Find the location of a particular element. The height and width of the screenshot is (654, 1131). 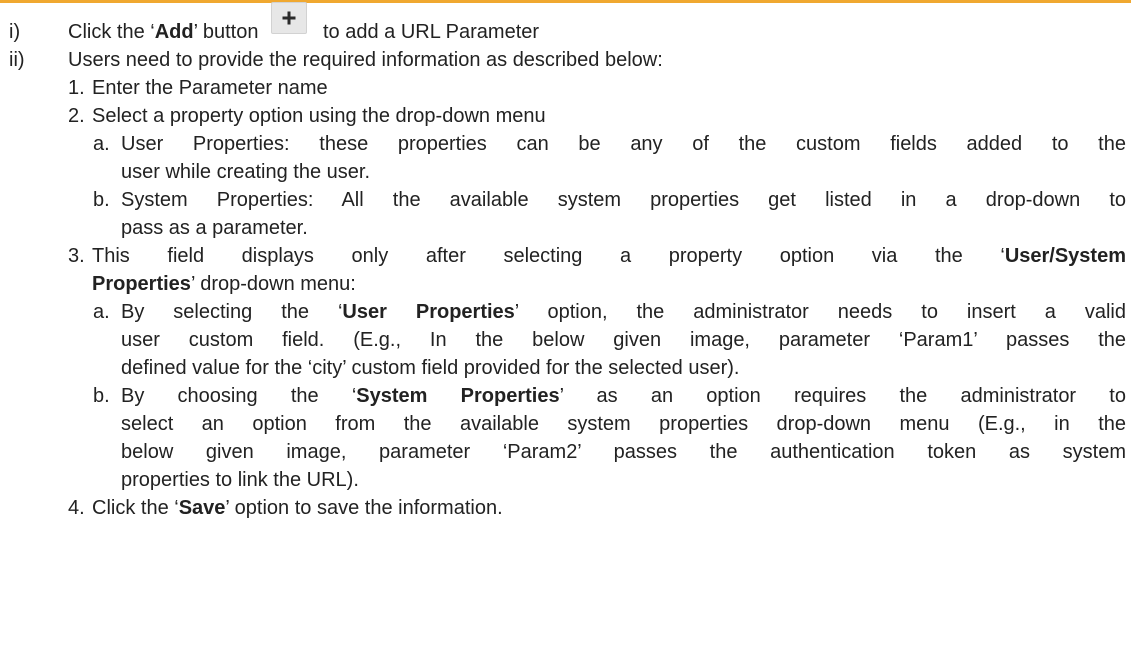

properties-label: Properties is located at coordinates (141, 284).